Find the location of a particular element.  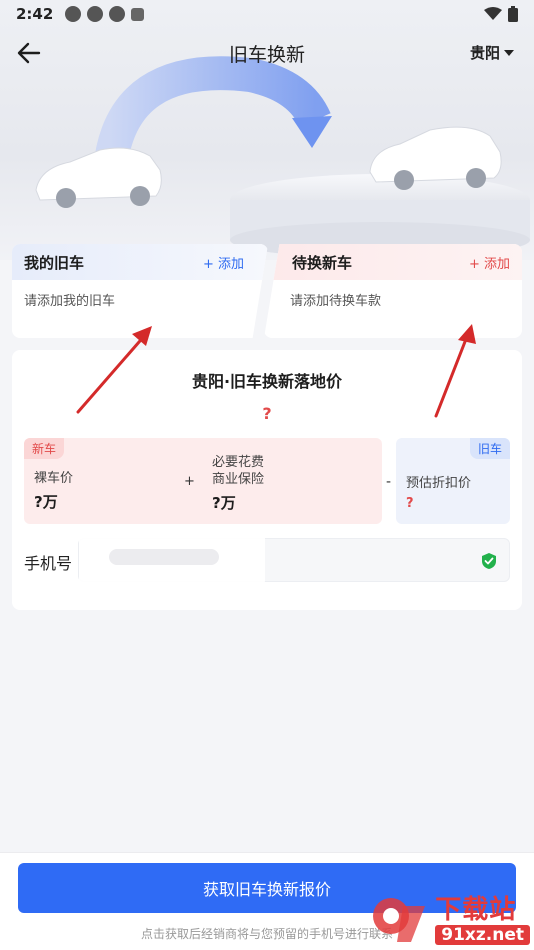

caret-down-icon is located at coordinates (509, 52).